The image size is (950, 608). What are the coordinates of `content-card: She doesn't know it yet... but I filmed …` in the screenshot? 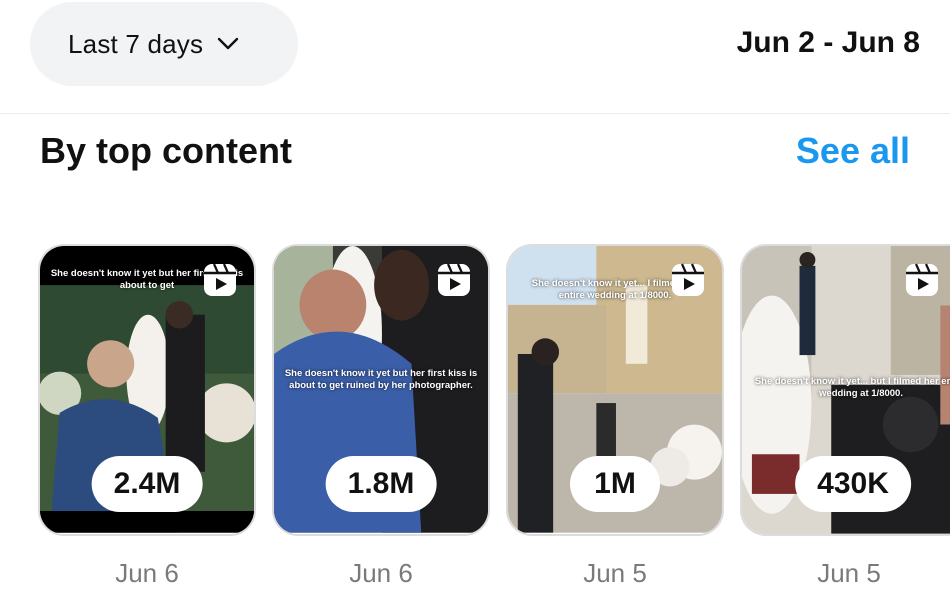 It's located at (845, 390).